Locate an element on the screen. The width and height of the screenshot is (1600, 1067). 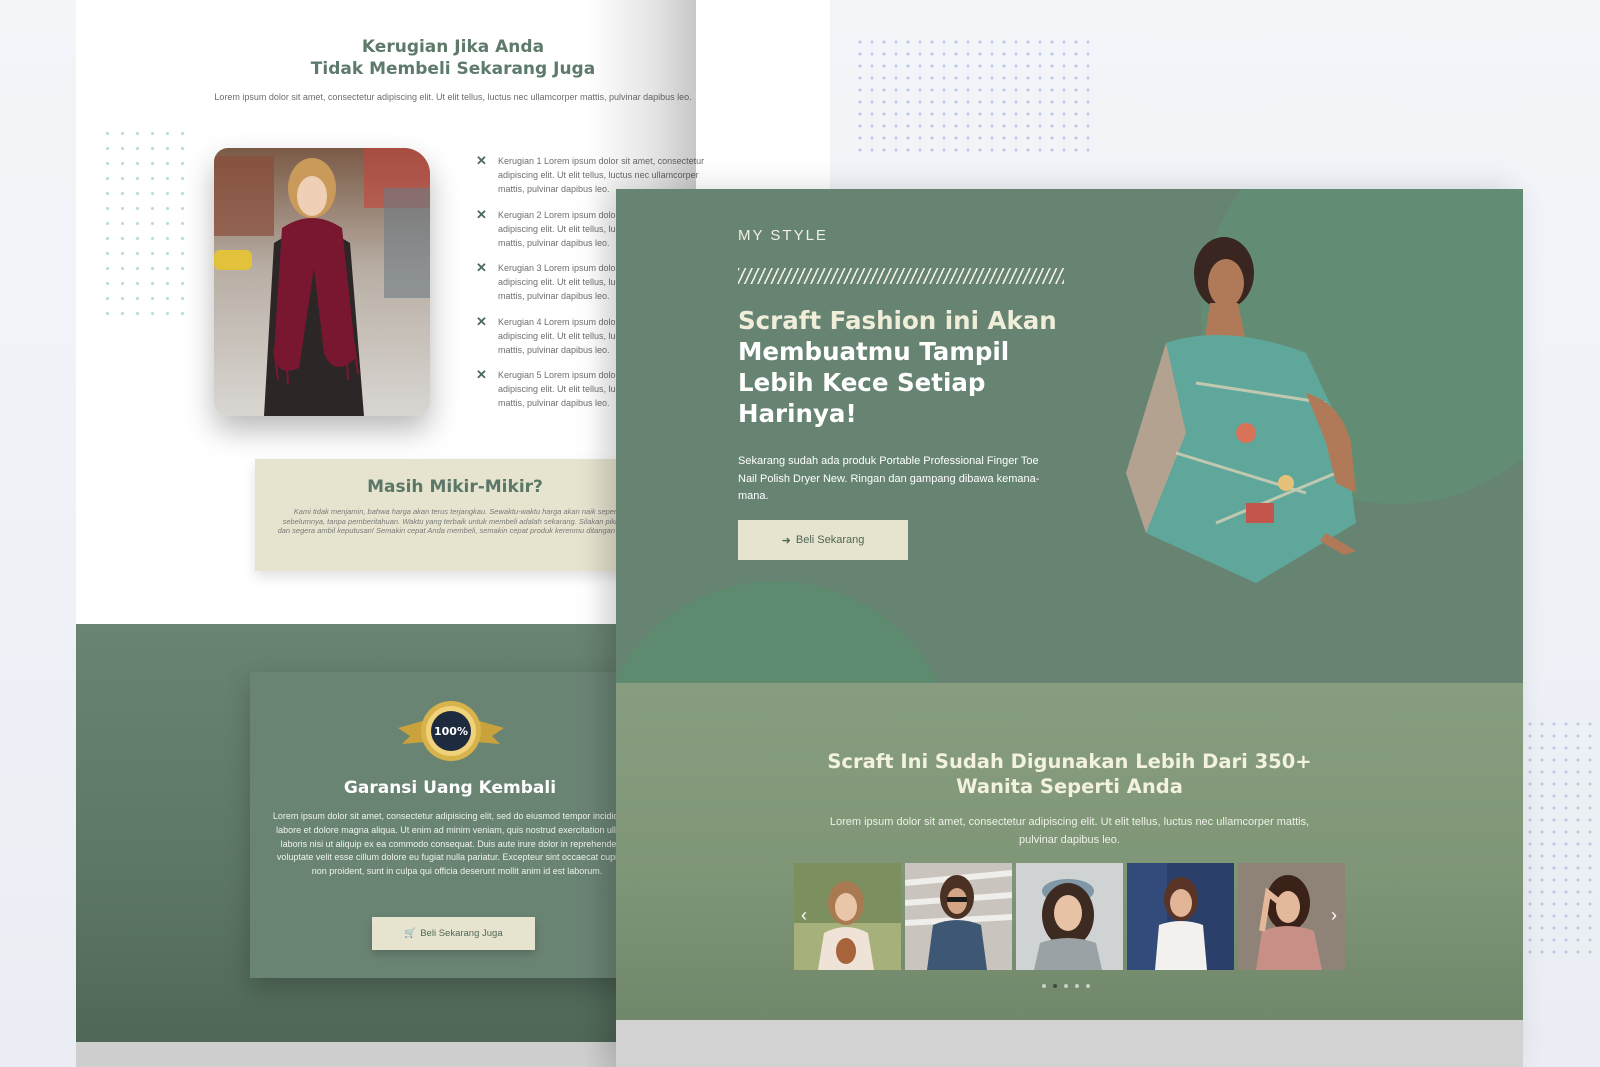
hero-circle-decoration-bottom is located at coordinates (786, 632).